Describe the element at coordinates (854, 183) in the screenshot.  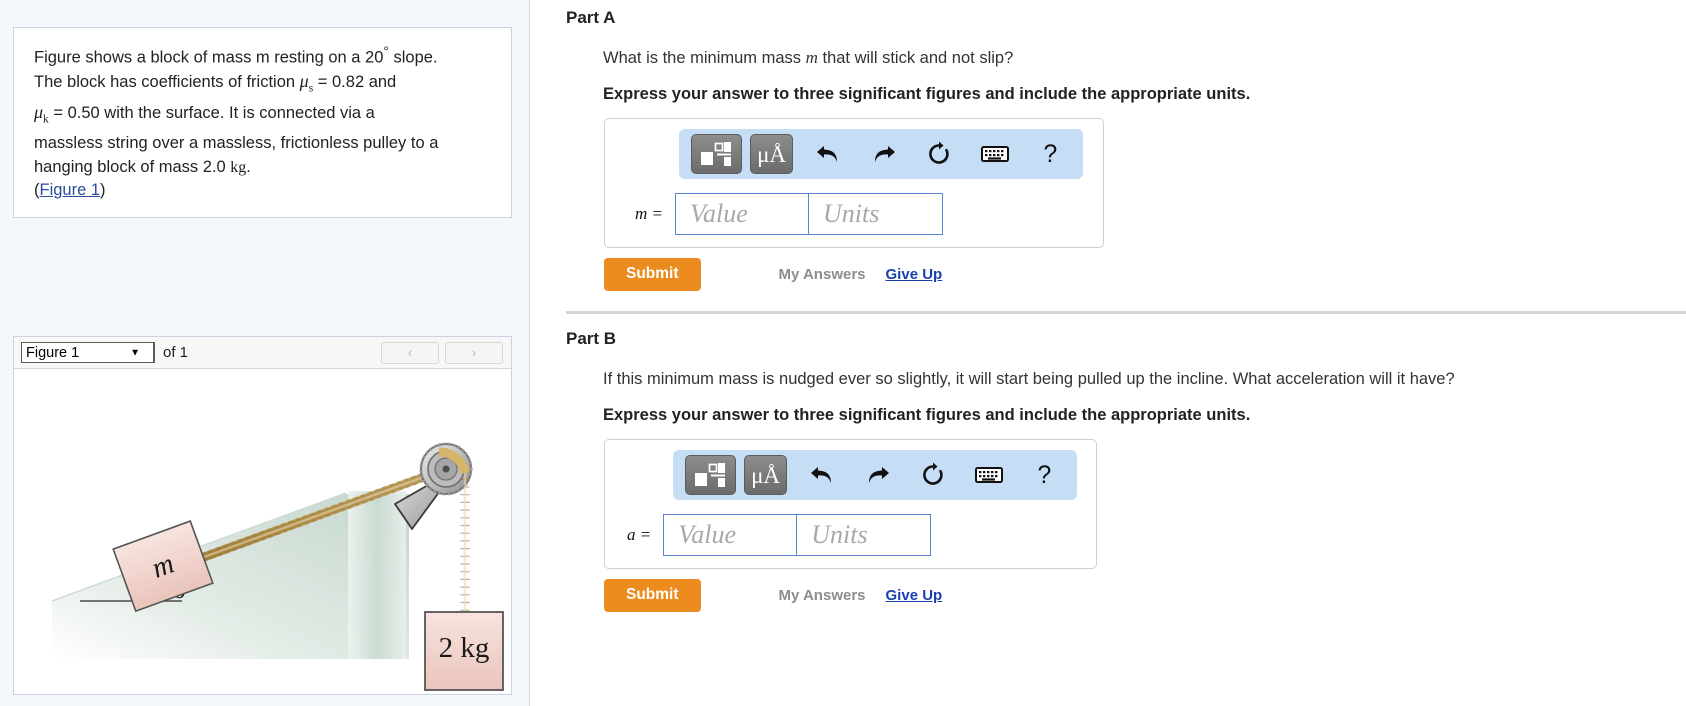
I see `part-a-answer-box: μÅ ? m = Value Units` at that location.